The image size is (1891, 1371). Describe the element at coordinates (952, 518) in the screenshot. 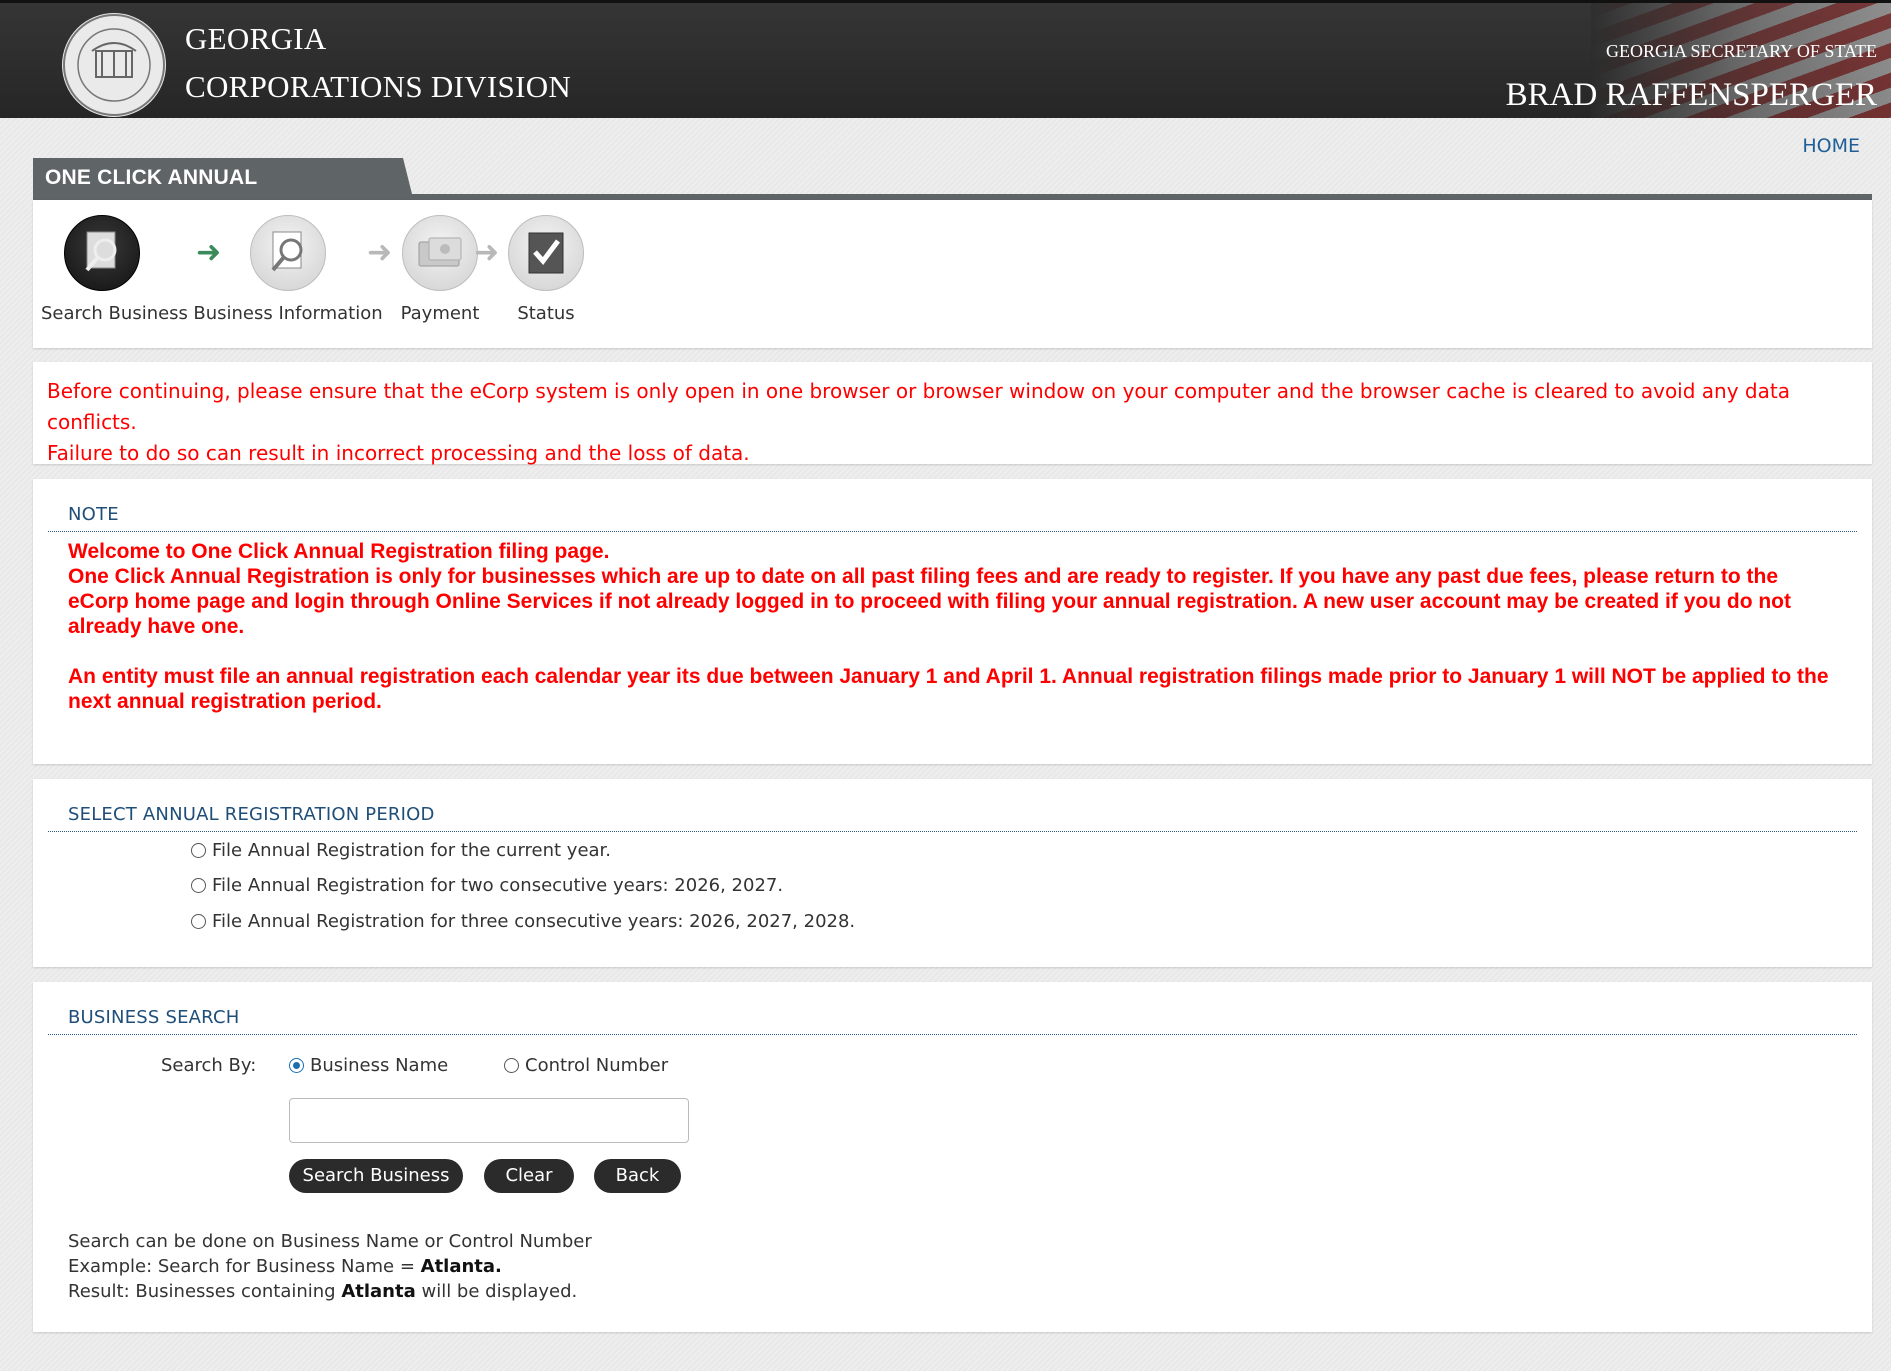

I see `note-heading: NOTE` at that location.